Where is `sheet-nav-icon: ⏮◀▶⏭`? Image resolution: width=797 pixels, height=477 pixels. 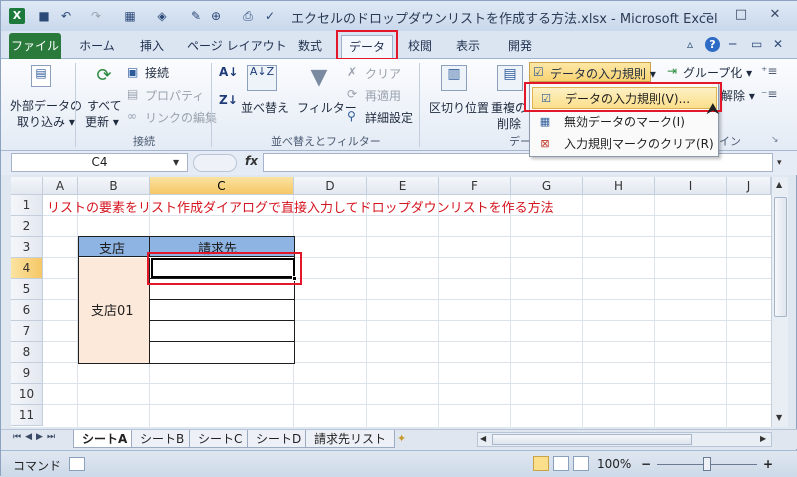 sheet-nav-icon: ⏮◀▶⏭ is located at coordinates (36, 437).